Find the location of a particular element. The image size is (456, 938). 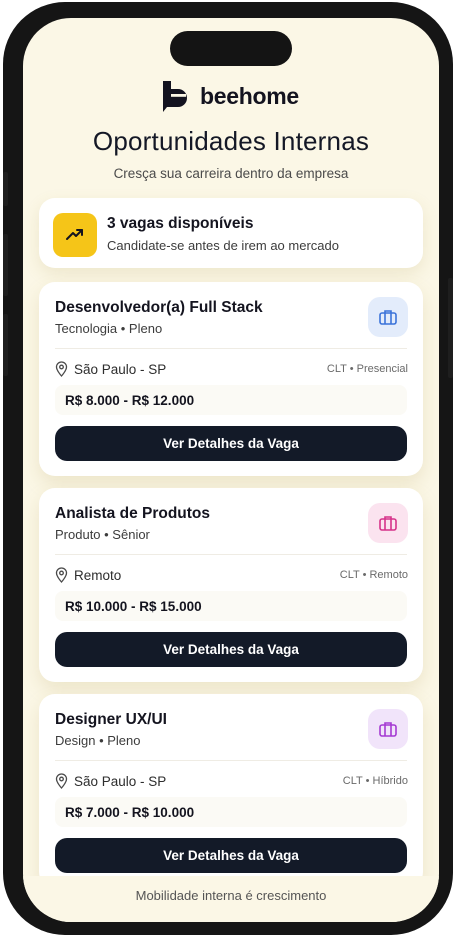

brand-name: beehome is located at coordinates (249, 95).